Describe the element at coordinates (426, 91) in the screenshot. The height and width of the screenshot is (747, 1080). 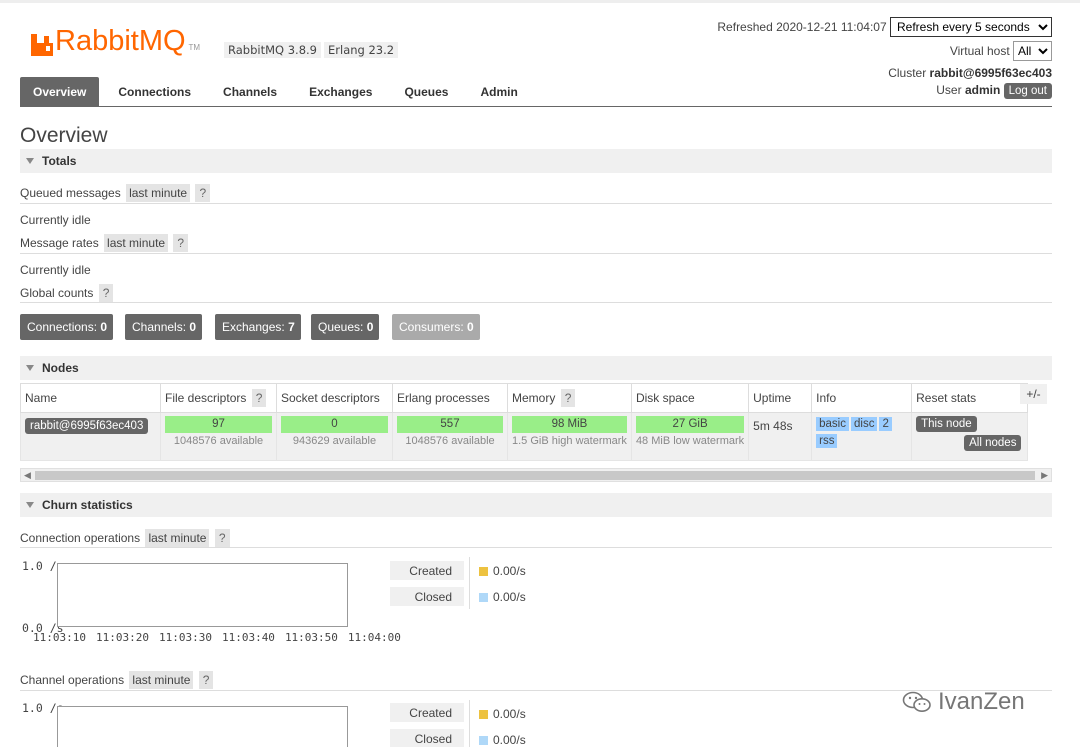
I see `tab-queues: Queues` at that location.